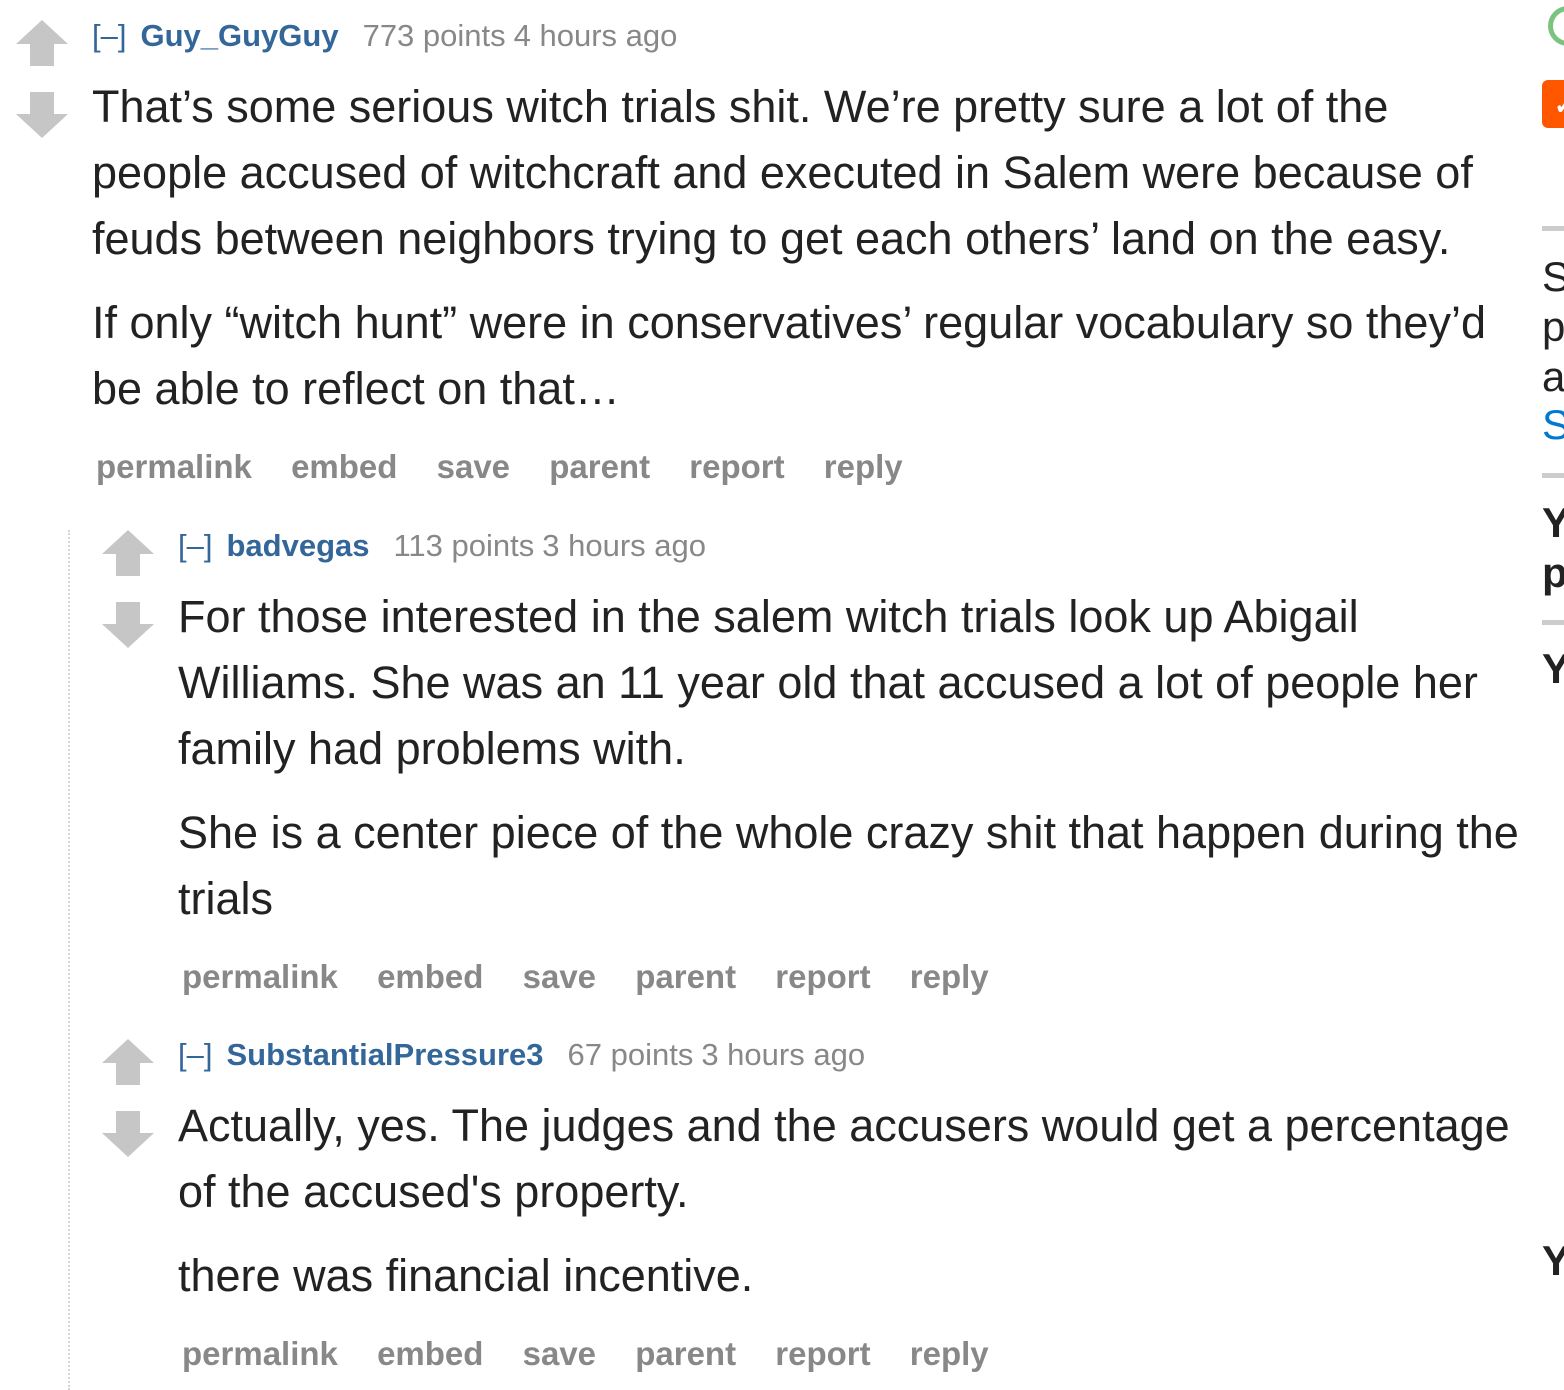 This screenshot has height=1390, width=1564. What do you see at coordinates (1556, 26) in the screenshot?
I see `status-circle-icon` at bounding box center [1556, 26].